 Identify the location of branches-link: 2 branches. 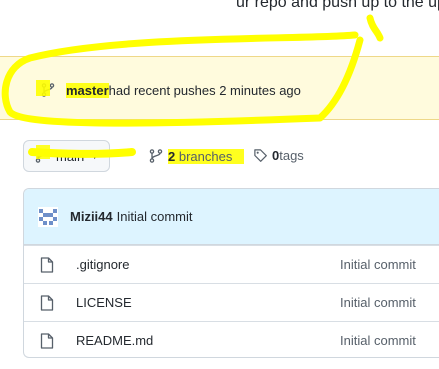
(196, 156).